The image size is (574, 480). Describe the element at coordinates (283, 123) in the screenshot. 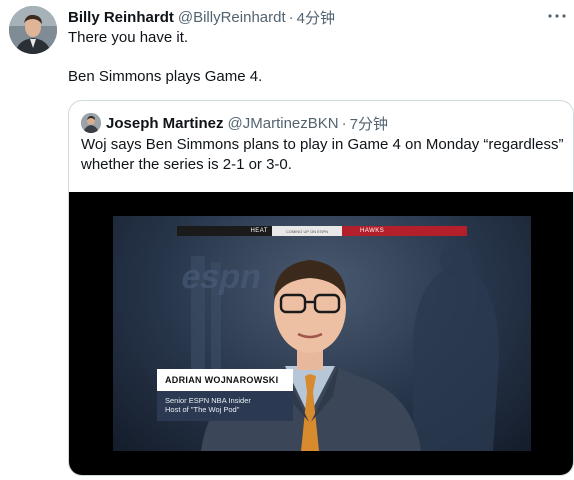

I see `quoted-author-handle: @JMartinezBKN` at that location.